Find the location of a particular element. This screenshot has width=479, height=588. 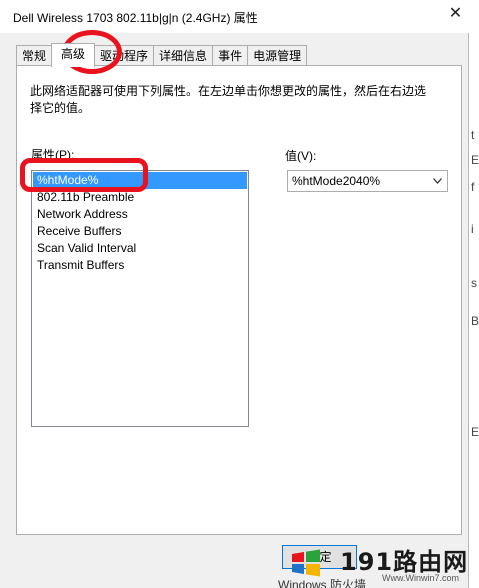

tab-general: 常规 is located at coordinates (34, 55).